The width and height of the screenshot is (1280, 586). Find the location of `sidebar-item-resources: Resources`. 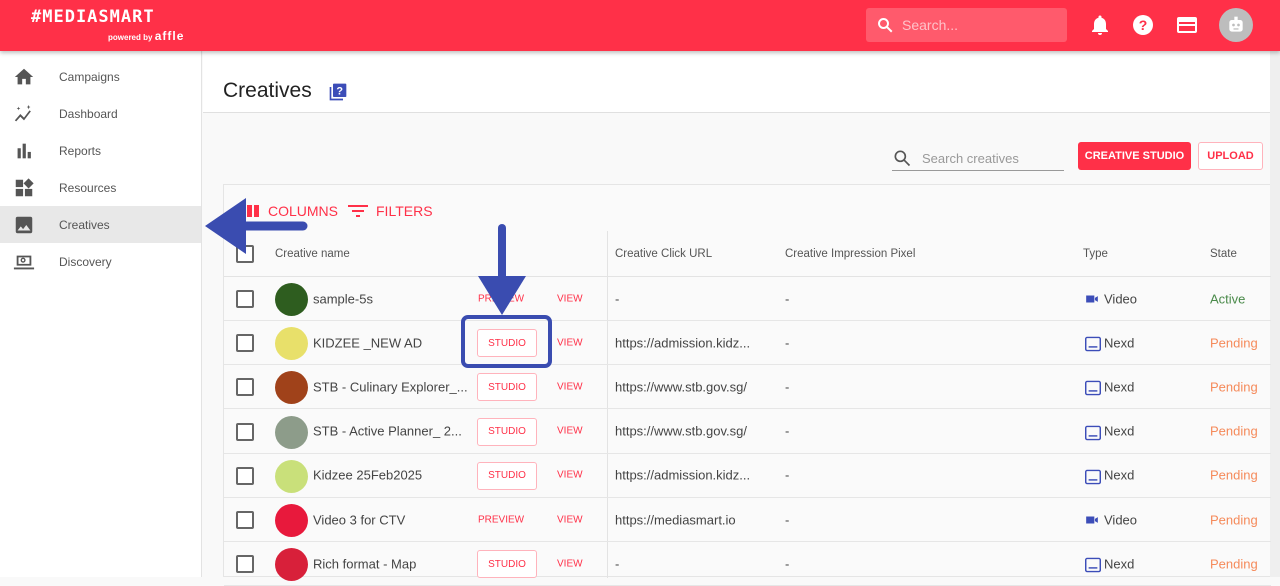

sidebar-item-resources: Resources is located at coordinates (100, 187).